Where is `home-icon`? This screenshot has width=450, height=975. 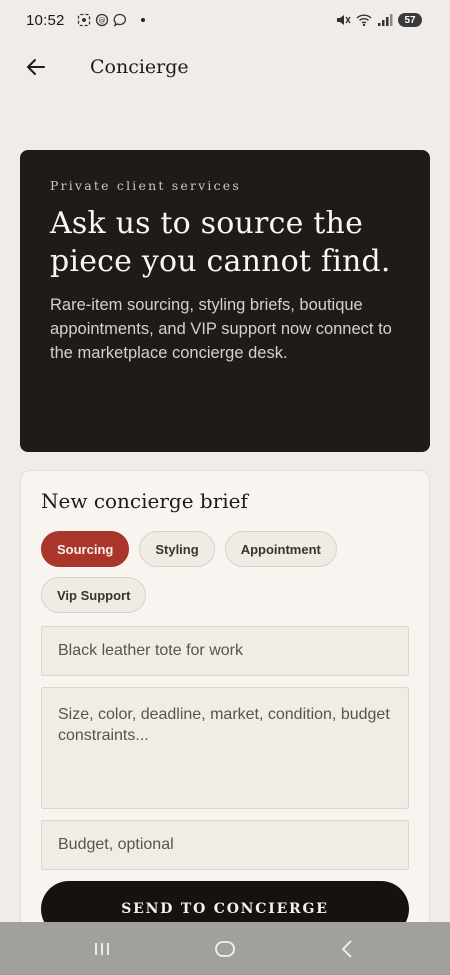 home-icon is located at coordinates (225, 949).